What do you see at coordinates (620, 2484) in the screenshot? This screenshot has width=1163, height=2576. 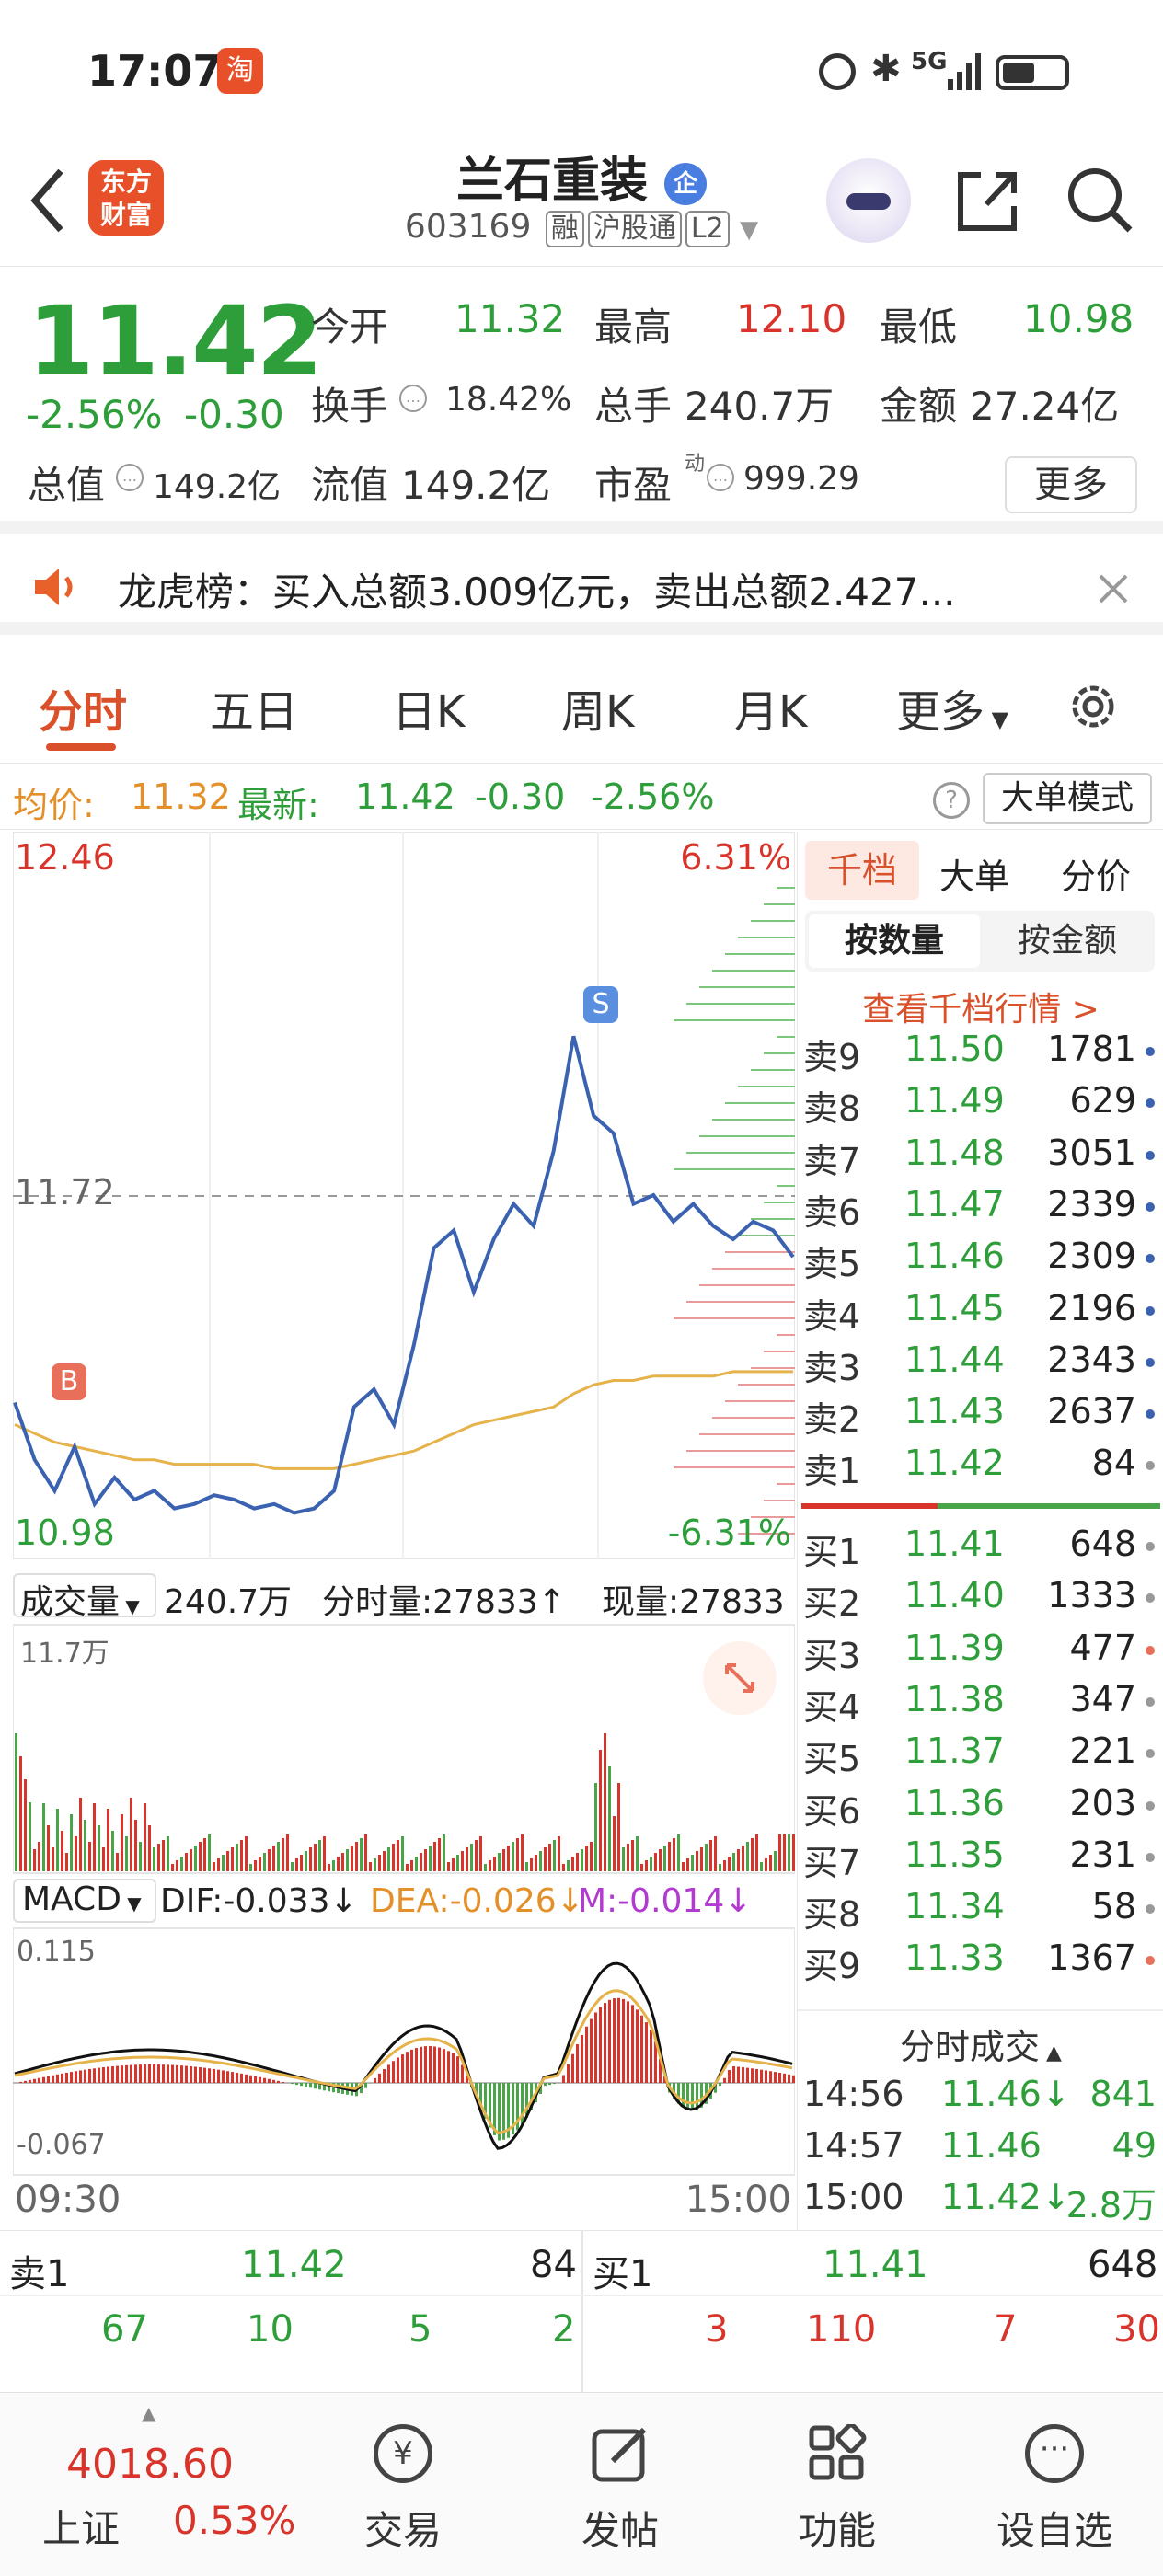 I see `nav-post: 发帖` at bounding box center [620, 2484].